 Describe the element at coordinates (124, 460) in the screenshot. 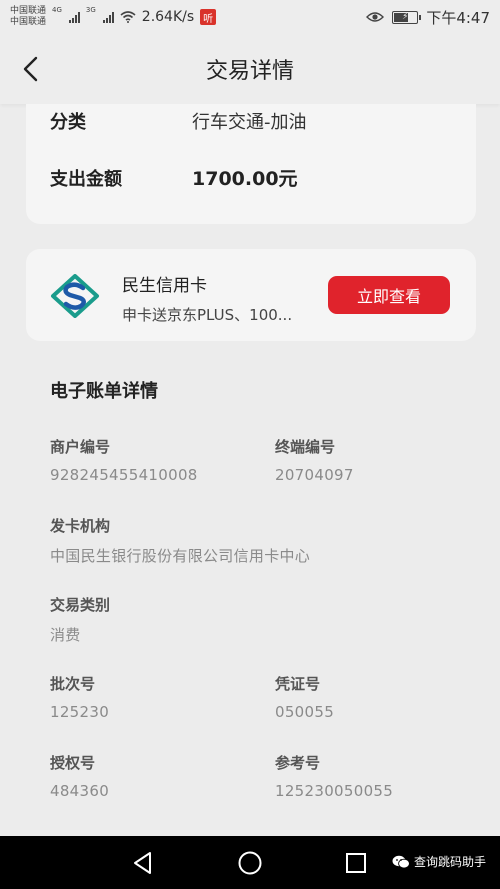

I see `merchant-number-field: 商户编号 928245455410008` at that location.